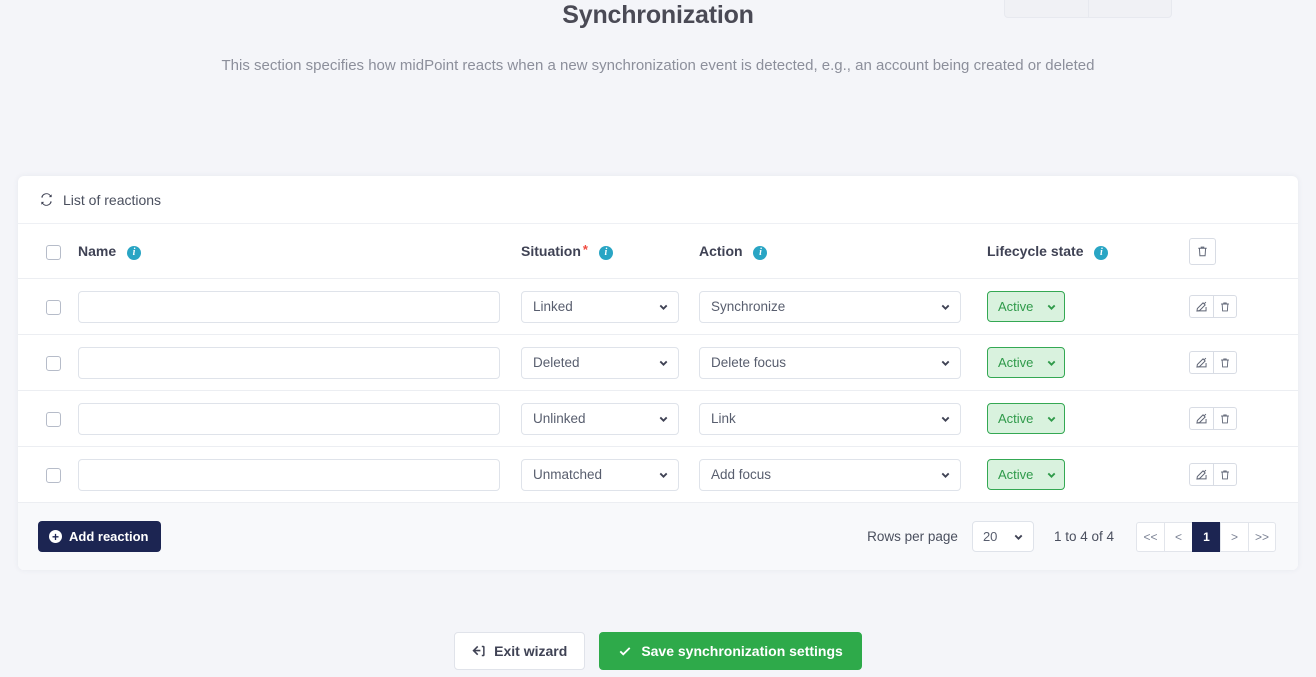  What do you see at coordinates (830, 474) in the screenshot?
I see `action-select: Add focus` at bounding box center [830, 474].